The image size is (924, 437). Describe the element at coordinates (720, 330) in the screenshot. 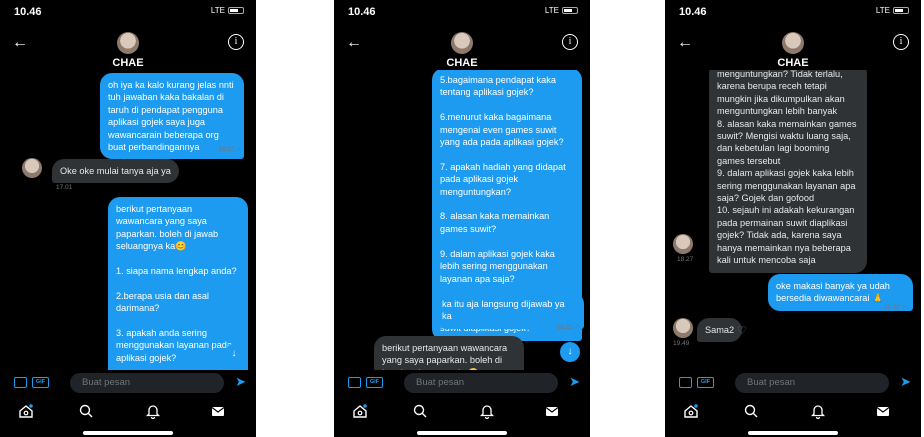

I see `message-bubble-received: Sama2` at that location.